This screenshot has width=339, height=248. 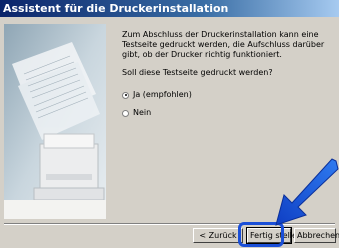 I want to click on back-button: < Zurück, so click(x=218, y=235).